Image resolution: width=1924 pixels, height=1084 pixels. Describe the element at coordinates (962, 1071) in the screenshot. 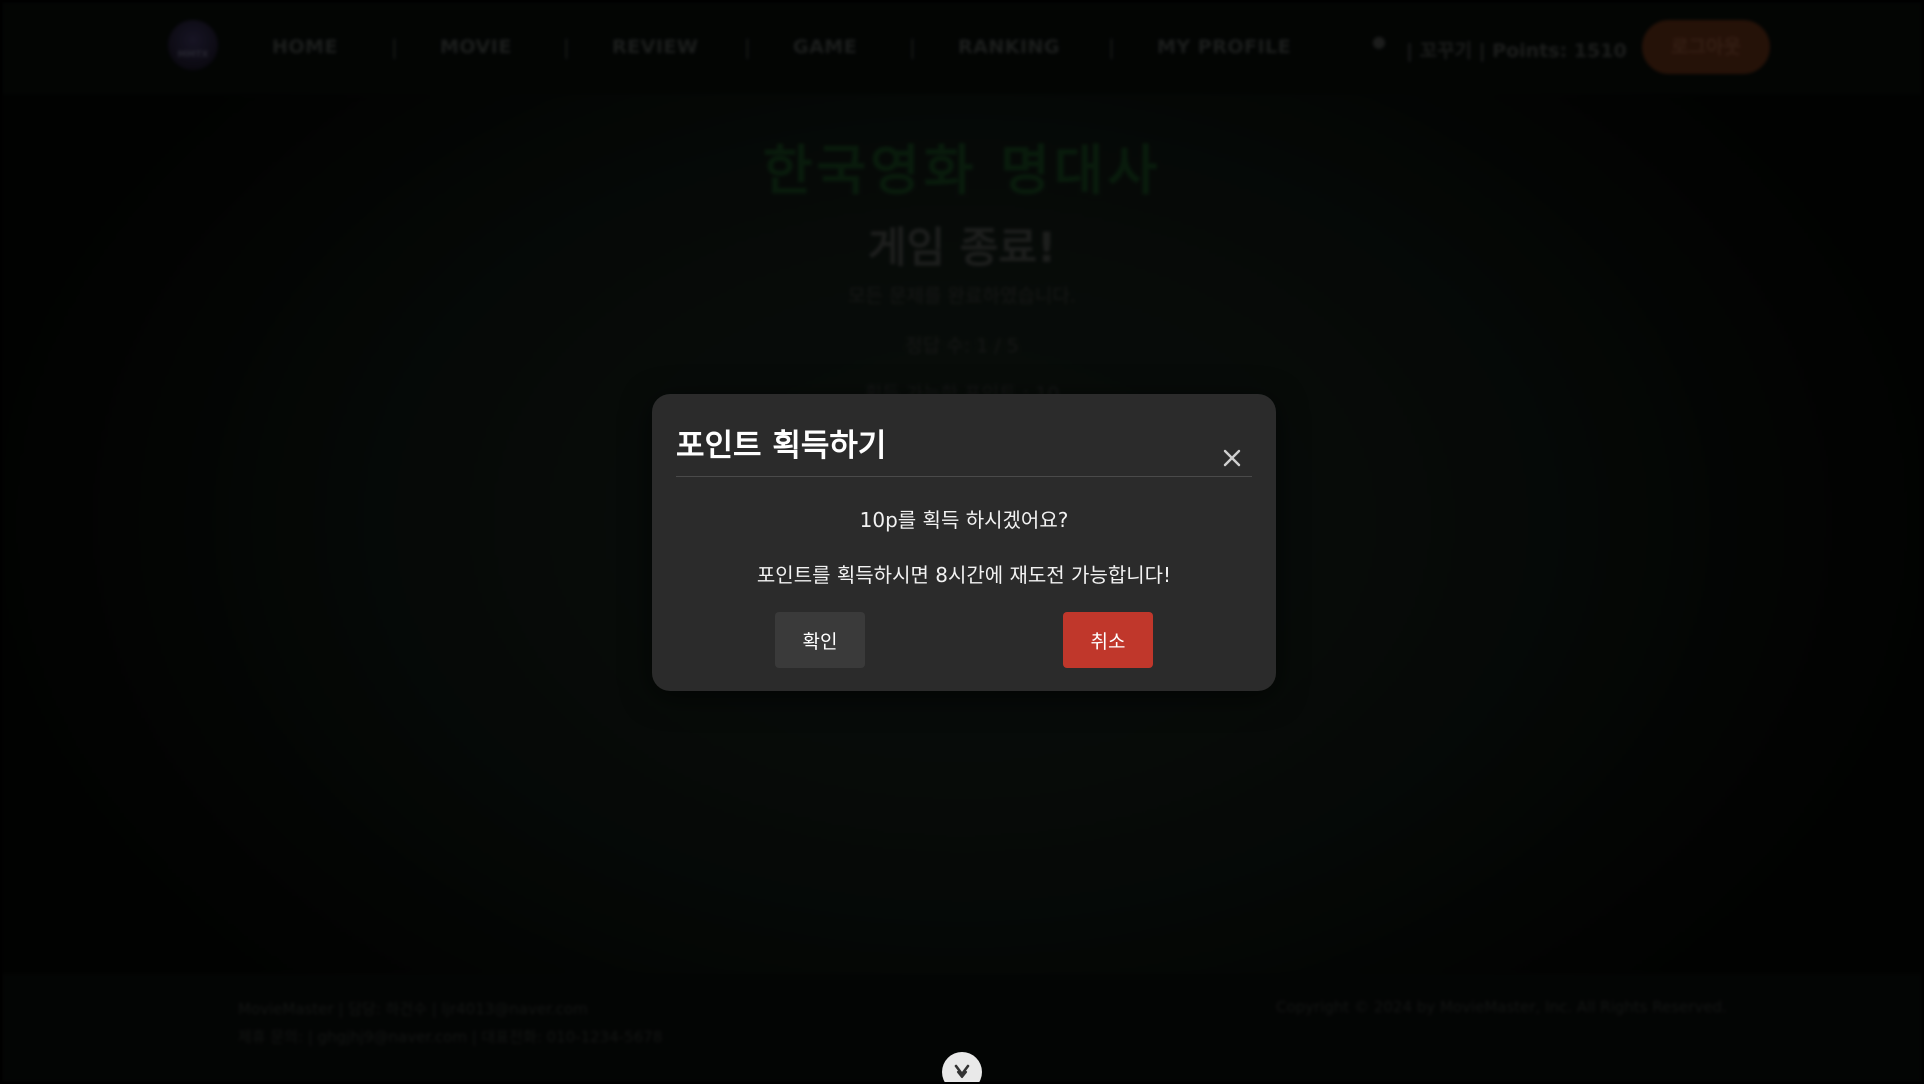

I see `chevron-down-icon` at that location.